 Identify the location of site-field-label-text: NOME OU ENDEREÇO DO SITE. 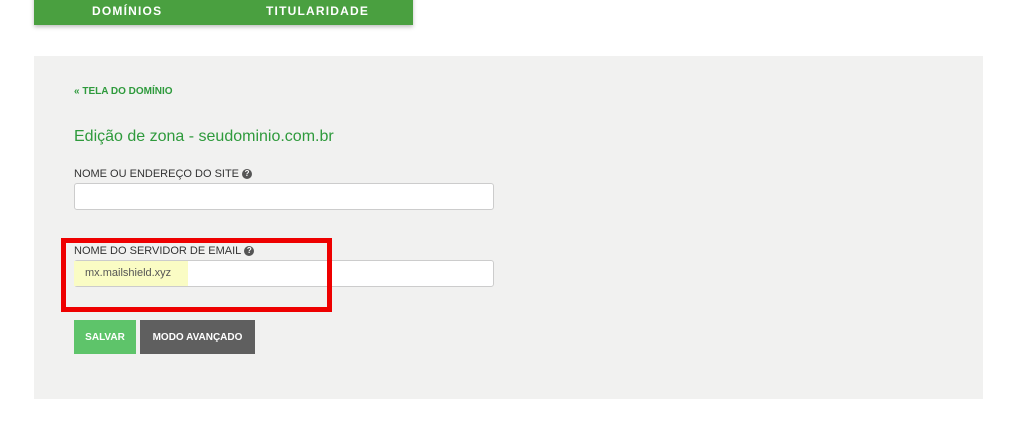
(157, 174).